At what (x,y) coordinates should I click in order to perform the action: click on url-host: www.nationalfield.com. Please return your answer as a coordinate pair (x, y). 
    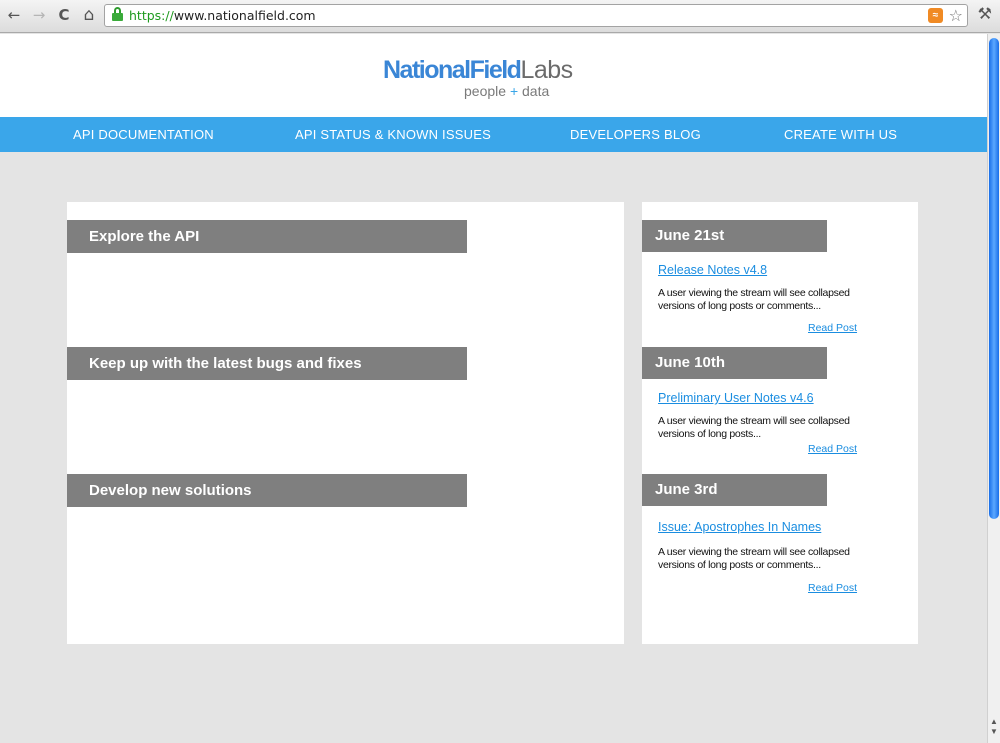
    Looking at the image, I should click on (244, 15).